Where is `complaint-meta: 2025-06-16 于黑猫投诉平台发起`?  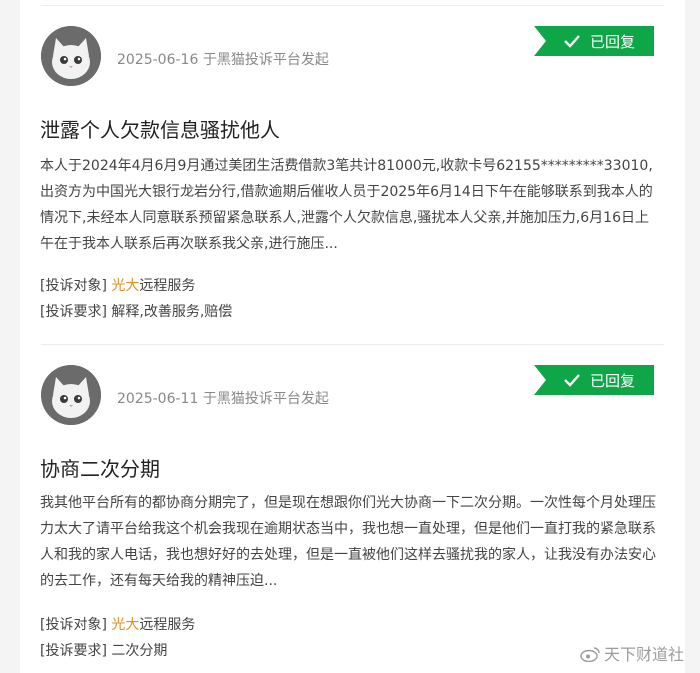 complaint-meta: 2025-06-16 于黑猫投诉平台发起 is located at coordinates (223, 59).